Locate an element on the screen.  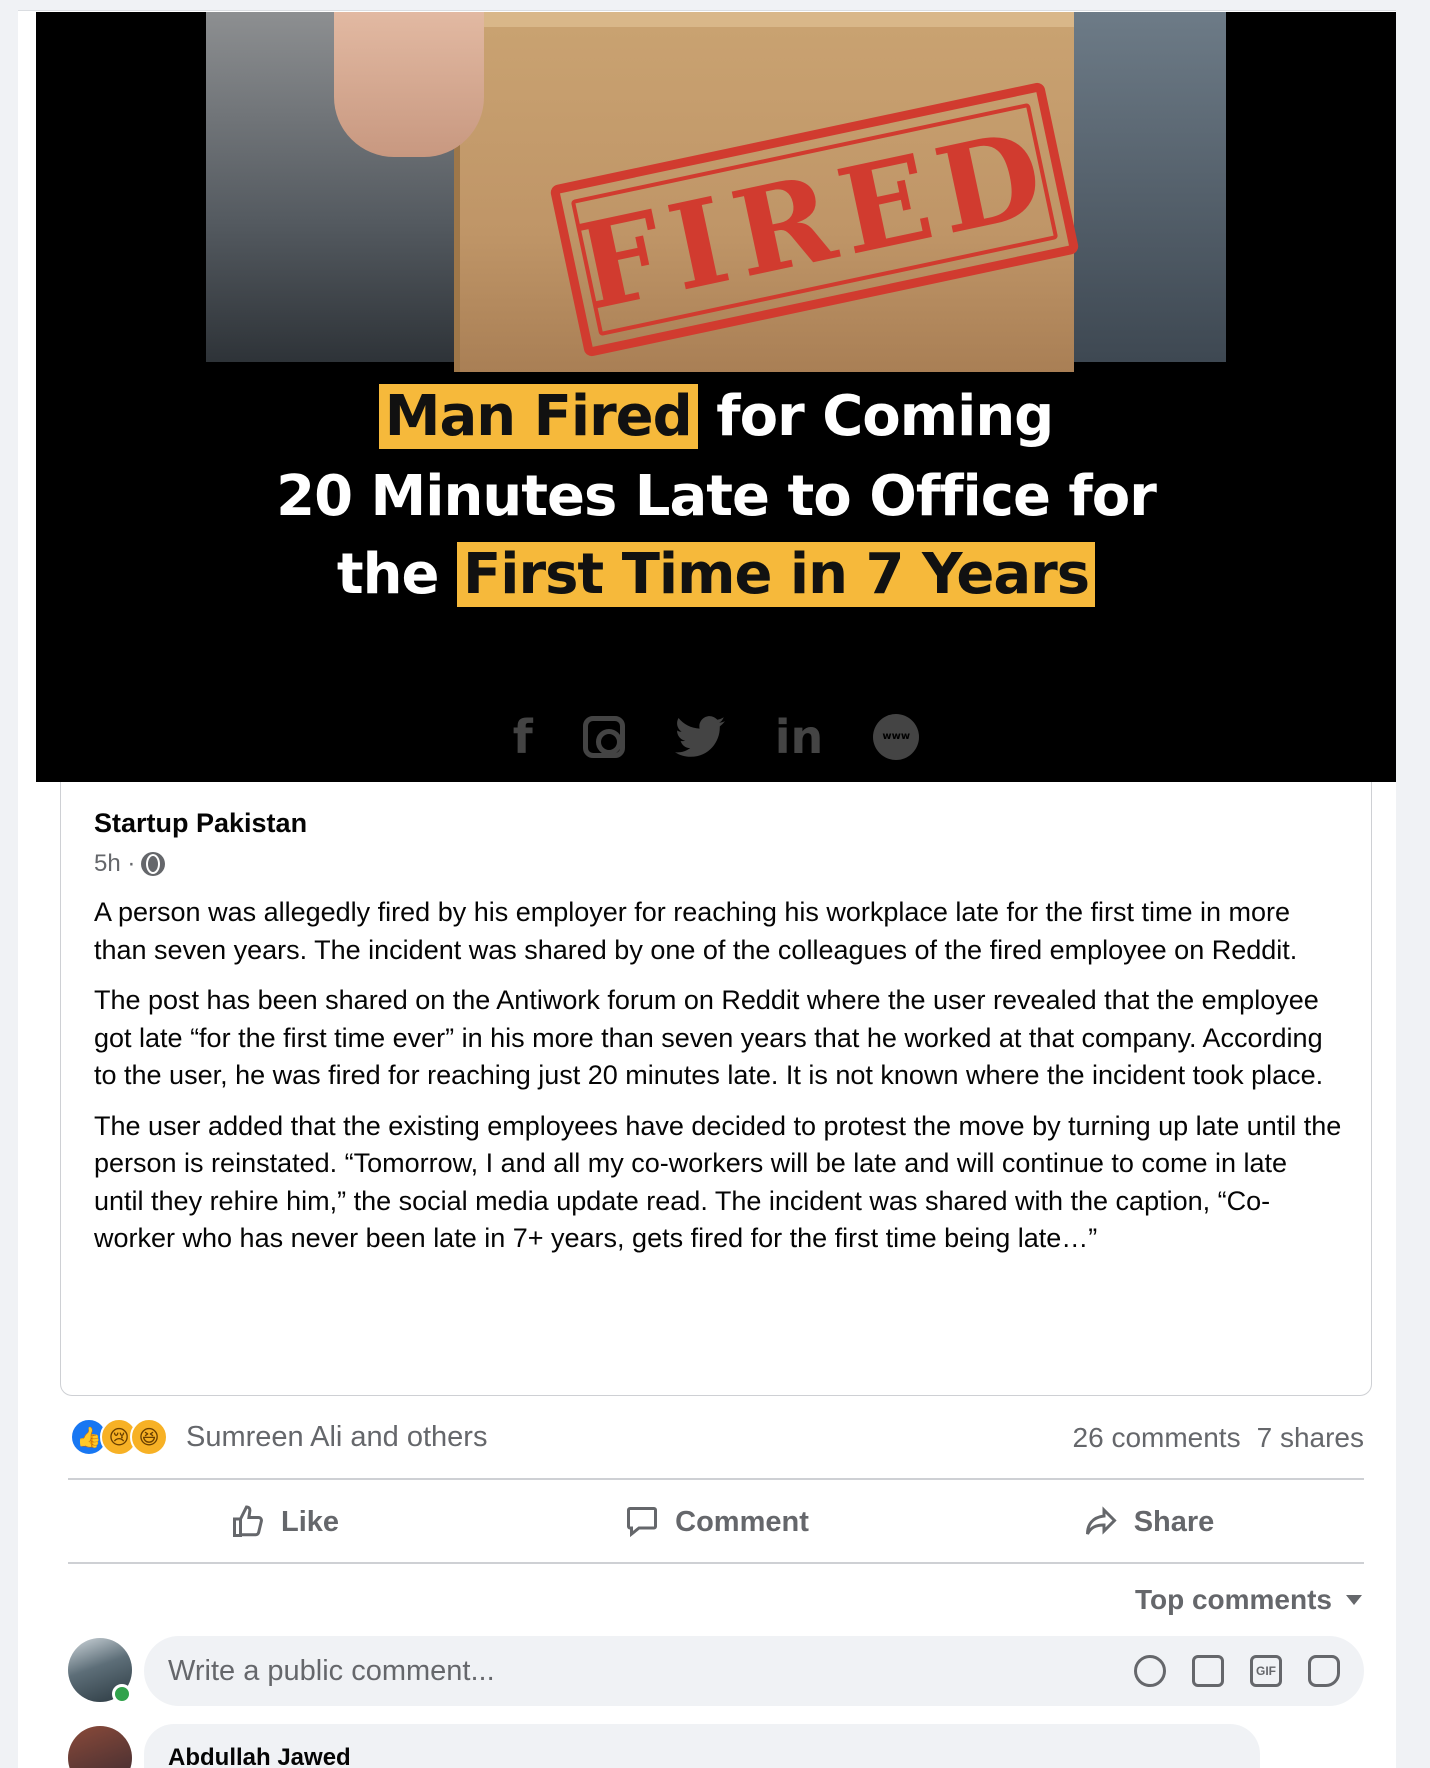
reactors-text: Sumreen Ali and others is located at coordinates (336, 1437).